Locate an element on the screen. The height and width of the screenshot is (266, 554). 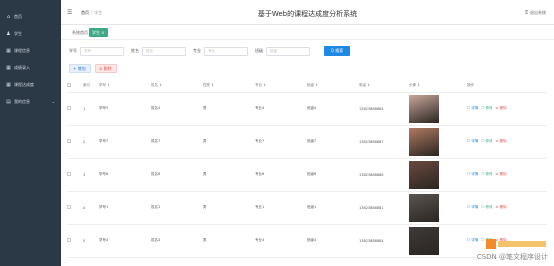
table-header-cell: 电话 ⇕ is located at coordinates (384, 86).